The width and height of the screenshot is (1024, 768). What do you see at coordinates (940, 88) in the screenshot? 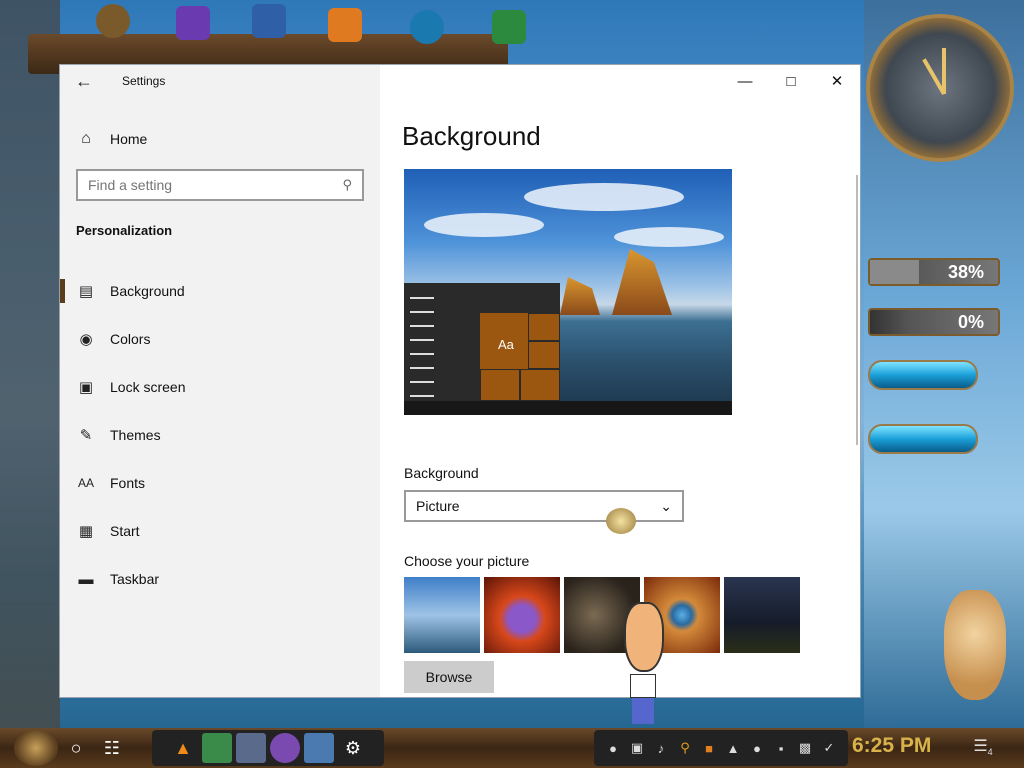
I see `steampunk-clock-widget` at bounding box center [940, 88].